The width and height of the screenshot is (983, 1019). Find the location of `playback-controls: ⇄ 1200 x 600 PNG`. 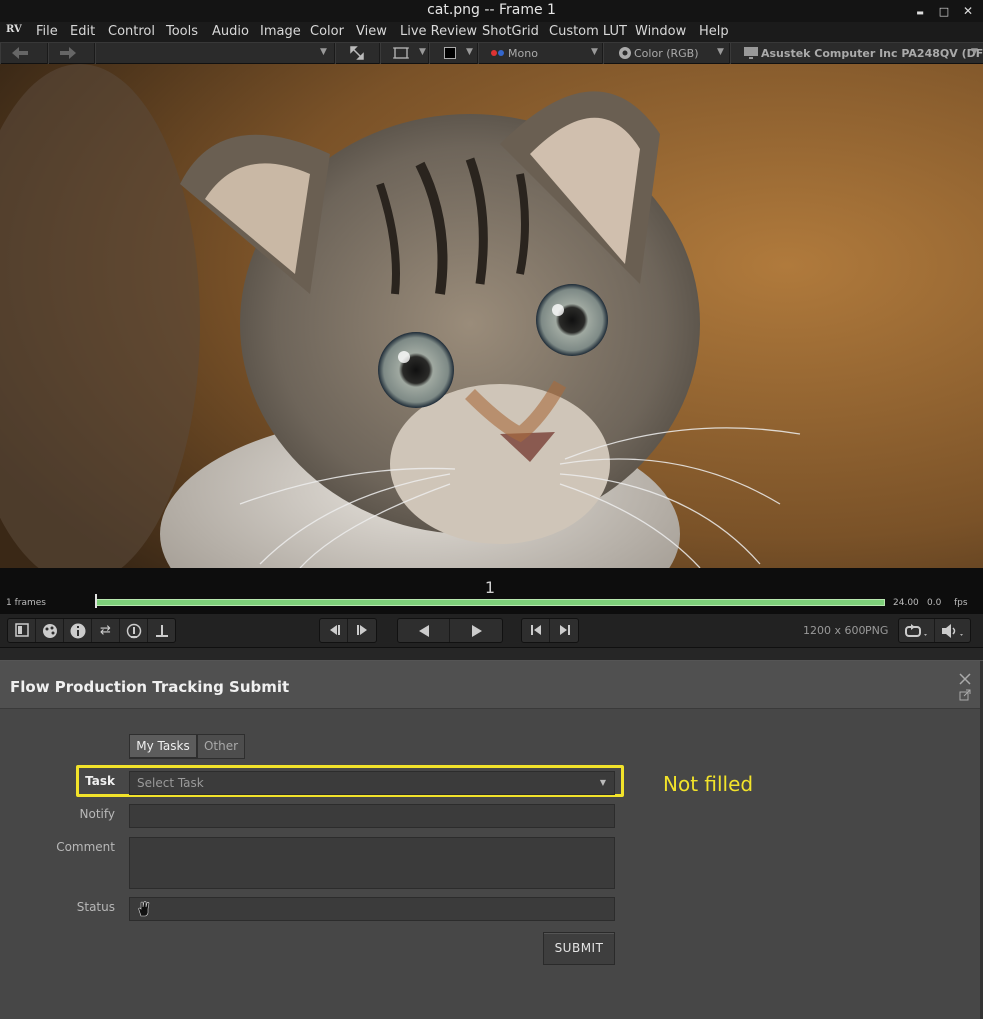

playback-controls: ⇄ 1200 x 600 PNG is located at coordinates (491, 631).